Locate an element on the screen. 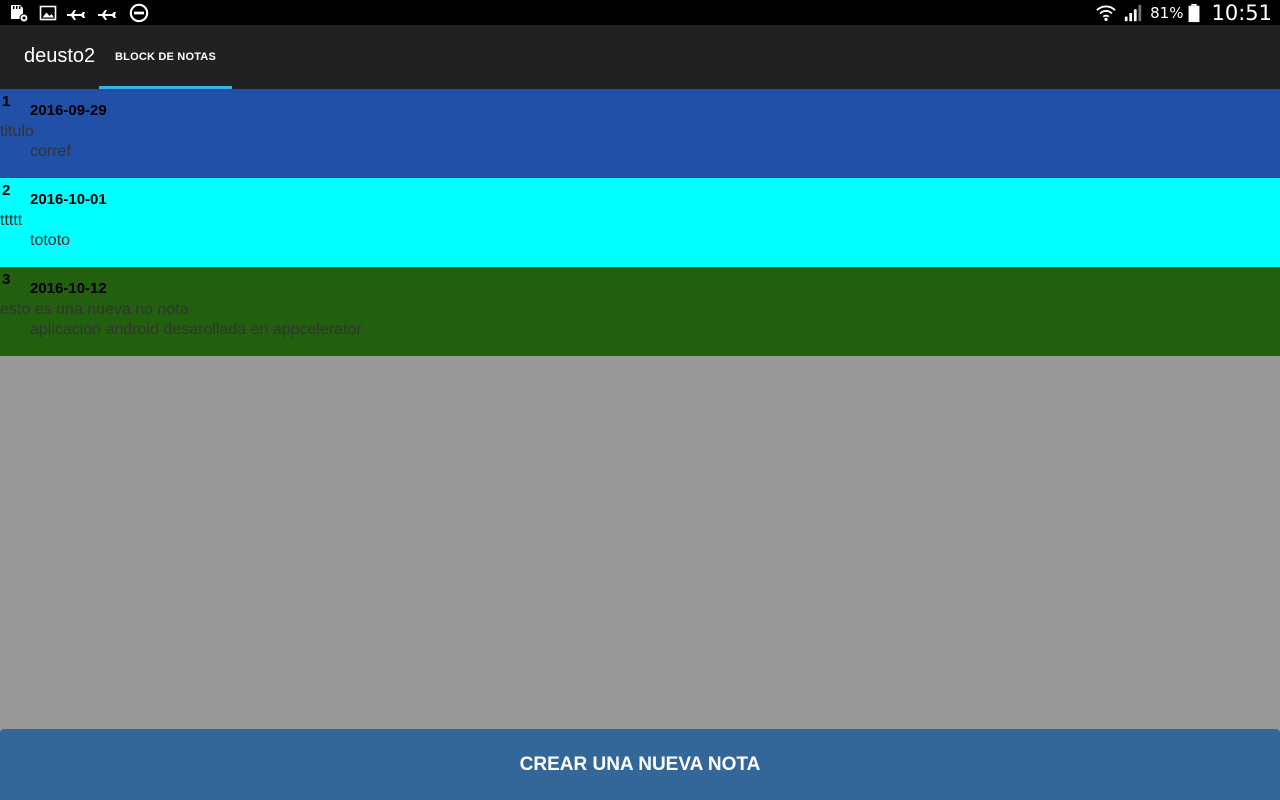  note-row: 1 2016-09-29 titulo corref is located at coordinates (640, 133).